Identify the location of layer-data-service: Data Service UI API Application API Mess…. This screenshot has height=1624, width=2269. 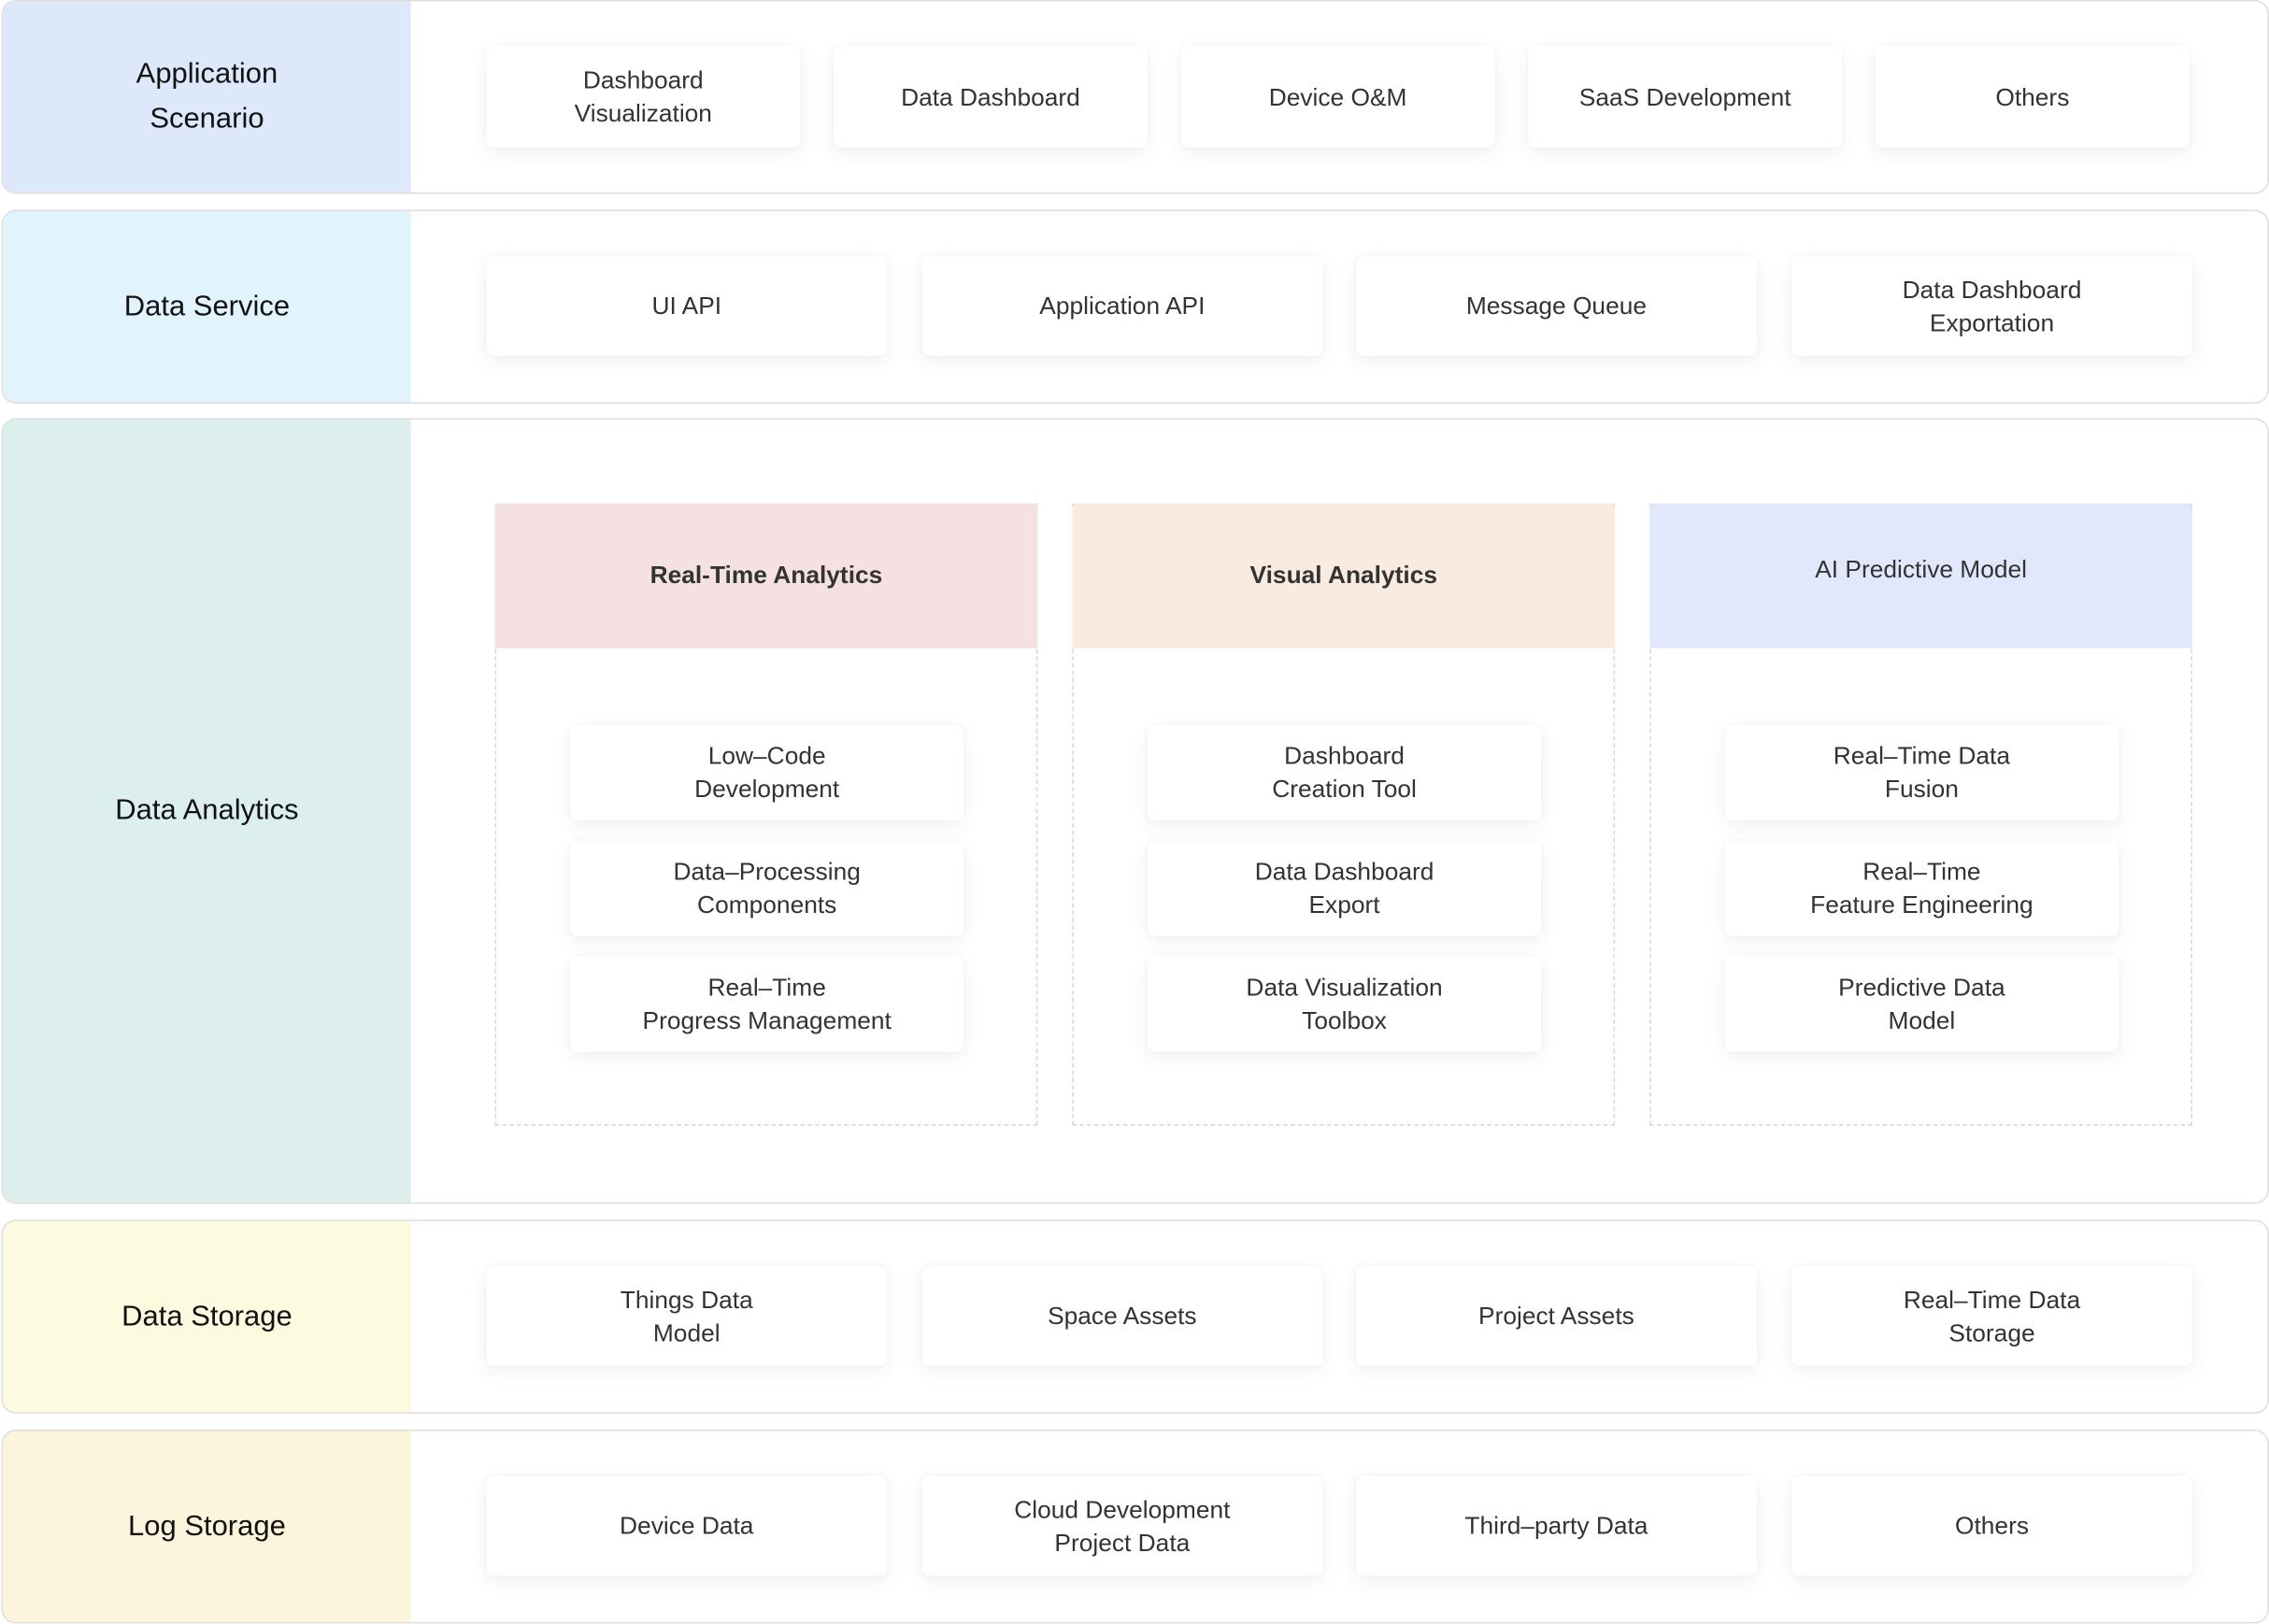
(1135, 307).